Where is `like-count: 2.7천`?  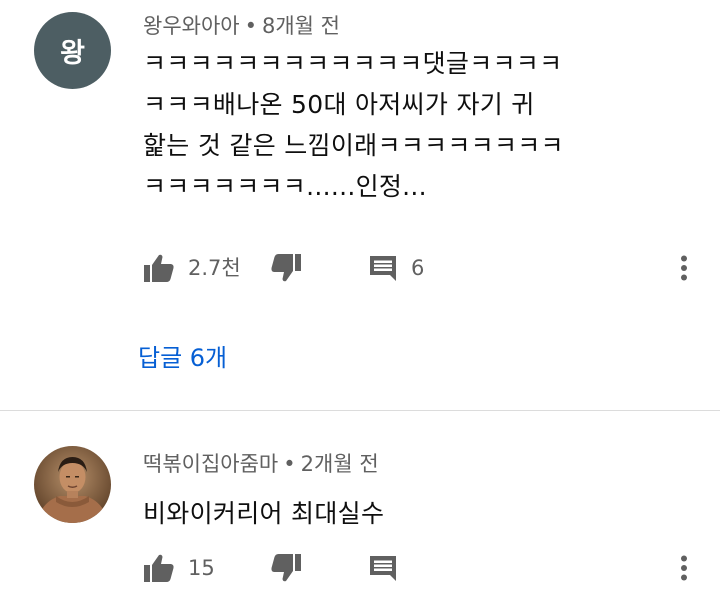
like-count: 2.7천 is located at coordinates (214, 268).